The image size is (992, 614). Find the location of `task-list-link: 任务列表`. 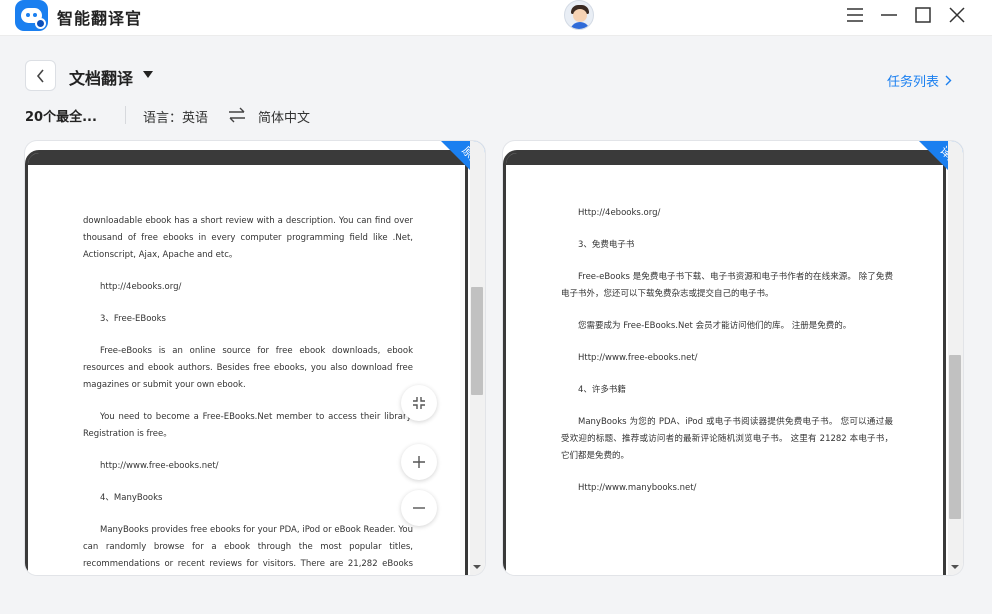

task-list-link: 任务列表 is located at coordinates (919, 80).